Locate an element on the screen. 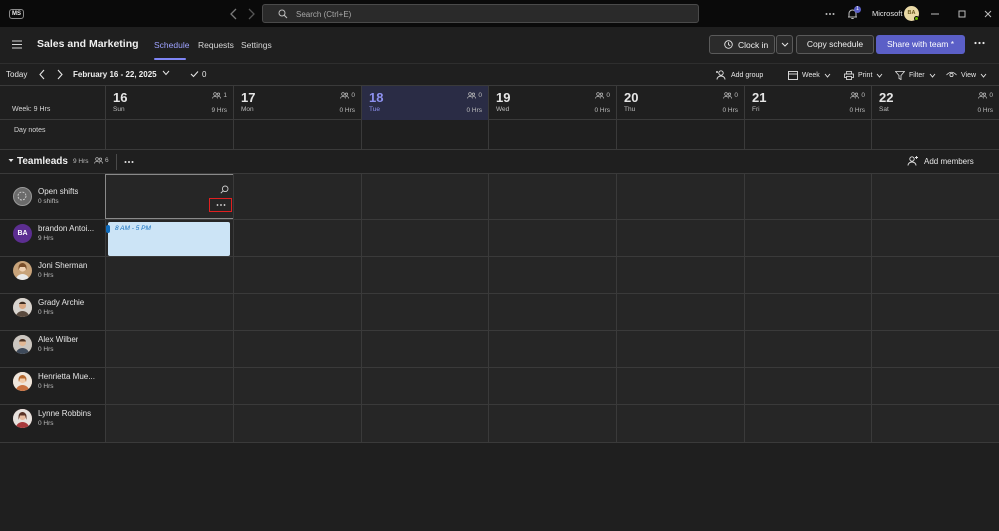 Image resolution: width=999 pixels, height=531 pixels. day-header-fri: 21 Fri 0 0 Hrs is located at coordinates (807, 103).